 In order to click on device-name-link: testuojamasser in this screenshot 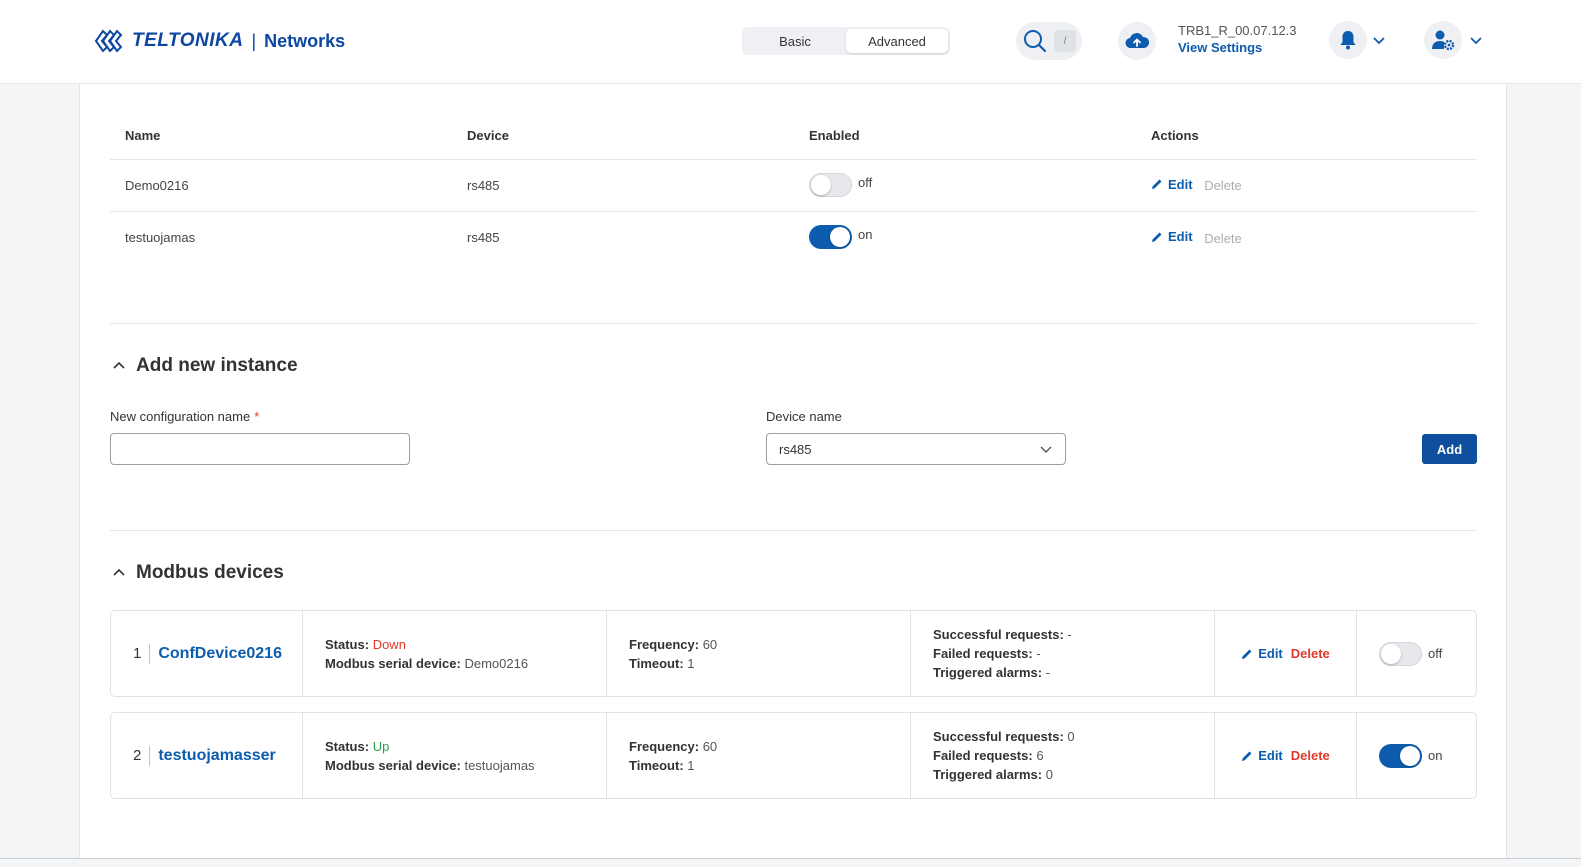, I will do `click(216, 755)`.